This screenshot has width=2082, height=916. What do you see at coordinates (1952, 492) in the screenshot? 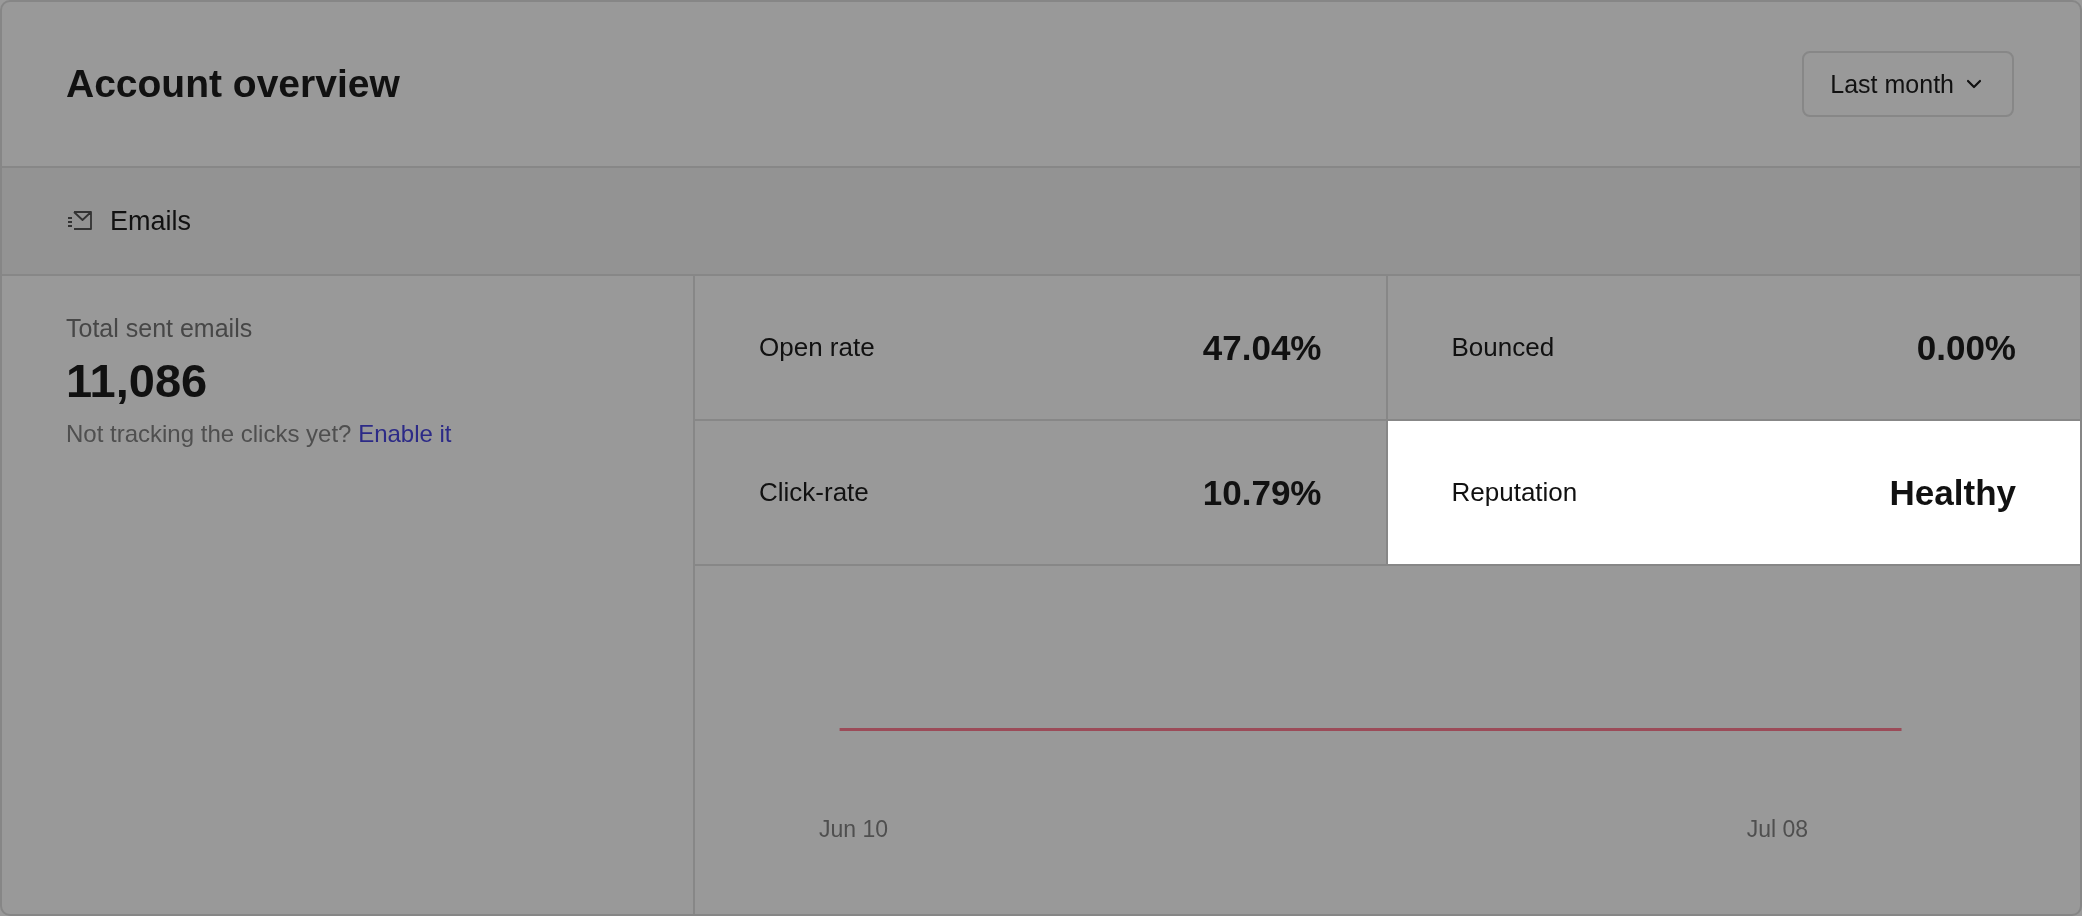
I see `metric-value: Healthy` at bounding box center [1952, 492].